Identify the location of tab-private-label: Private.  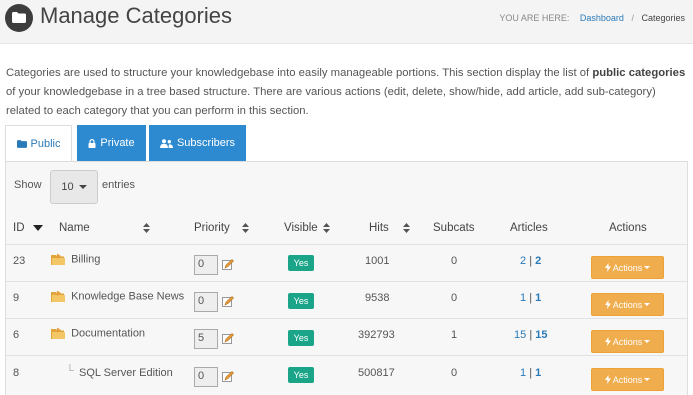
(117, 143).